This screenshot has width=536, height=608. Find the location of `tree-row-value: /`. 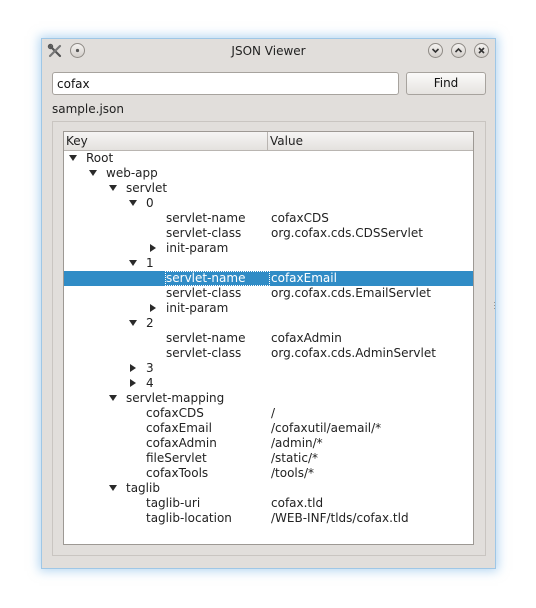

tree-row-value: / is located at coordinates (273, 413).